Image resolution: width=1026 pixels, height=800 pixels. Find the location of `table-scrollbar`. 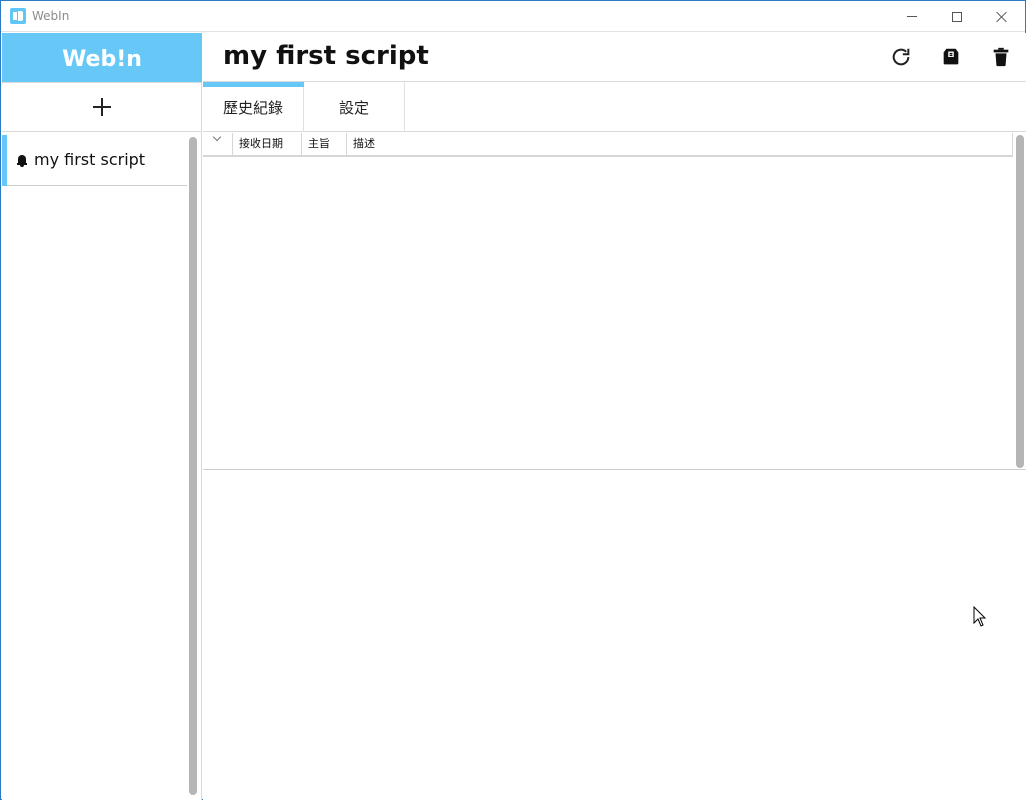

table-scrollbar is located at coordinates (1020, 301).